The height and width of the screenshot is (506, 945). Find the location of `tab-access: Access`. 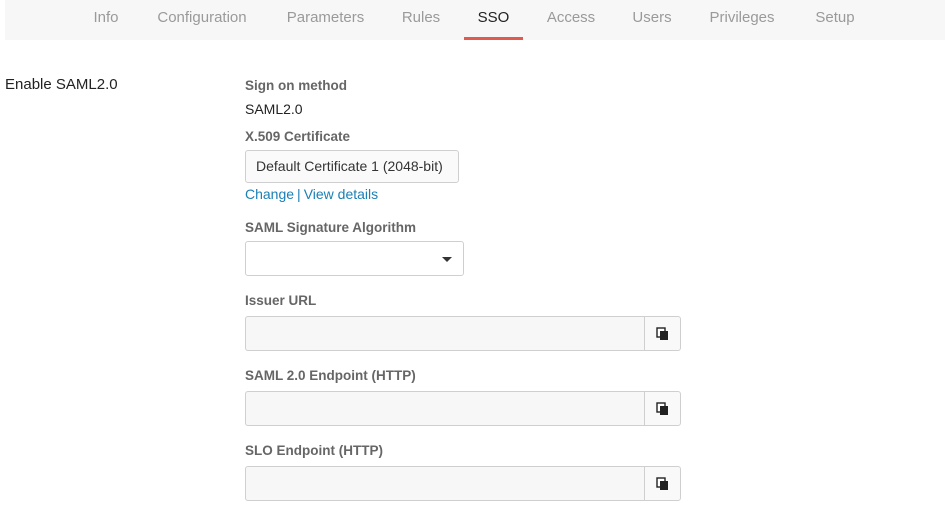

tab-access: Access is located at coordinates (571, 20).